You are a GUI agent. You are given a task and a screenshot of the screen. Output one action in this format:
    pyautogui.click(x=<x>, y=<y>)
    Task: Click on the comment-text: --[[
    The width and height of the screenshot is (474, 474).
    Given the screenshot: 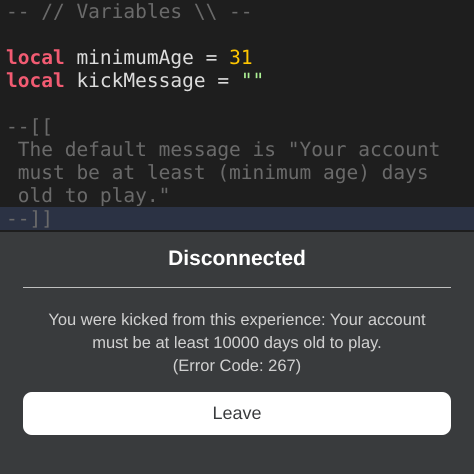 What is the action you would take?
    pyautogui.click(x=29, y=126)
    